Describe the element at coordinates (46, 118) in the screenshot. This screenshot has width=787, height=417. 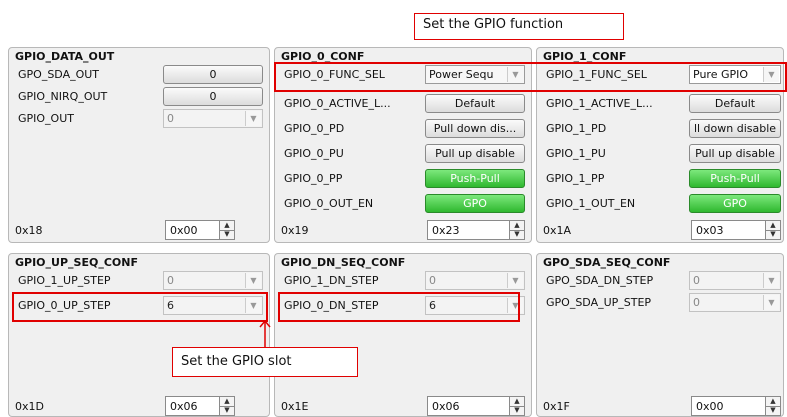
I see `gpio-out-label: GPIO_OUT` at that location.